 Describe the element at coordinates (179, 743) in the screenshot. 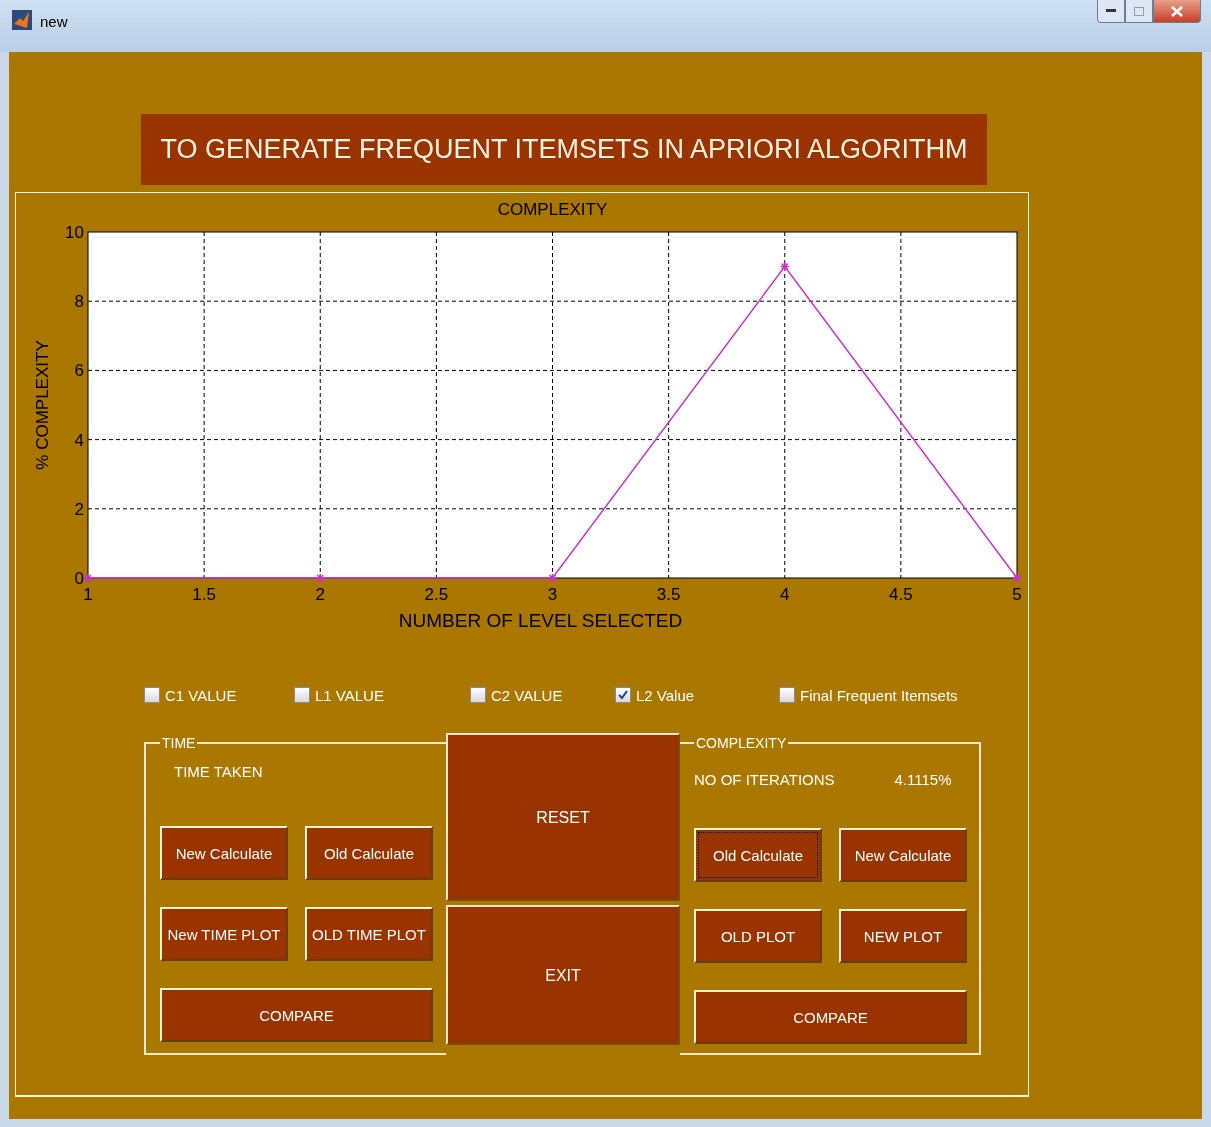

I see `group-title: TIME` at that location.